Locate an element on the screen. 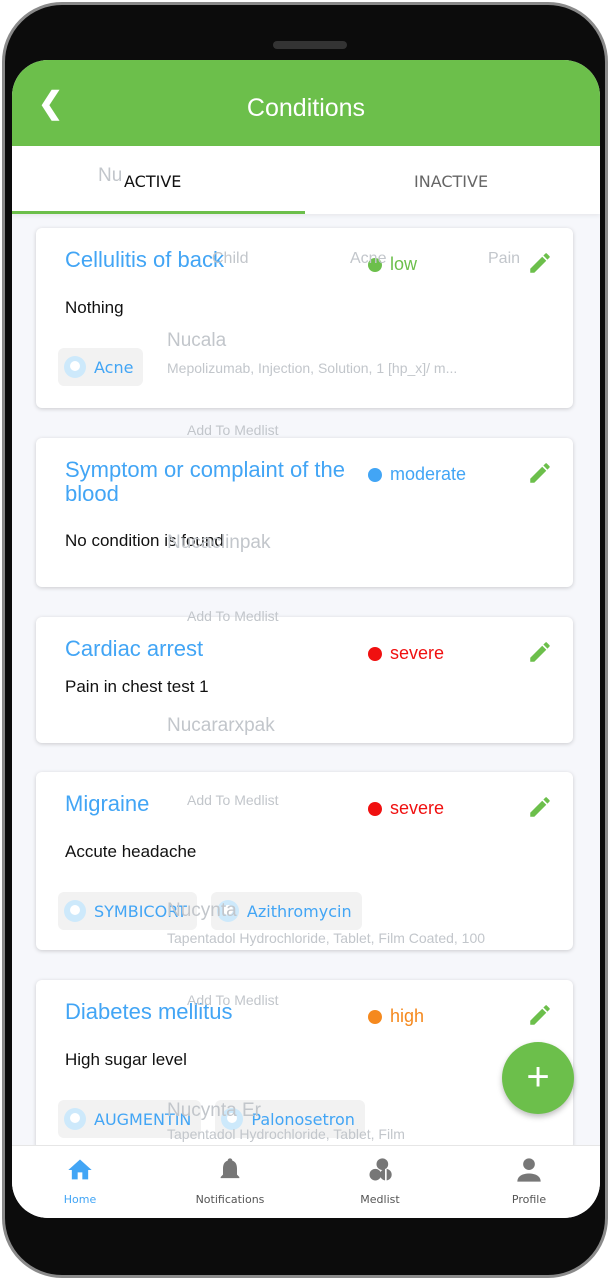 The width and height of the screenshot is (610, 1280). tag-list: SYMBICORT Azithromycin is located at coordinates (210, 911).